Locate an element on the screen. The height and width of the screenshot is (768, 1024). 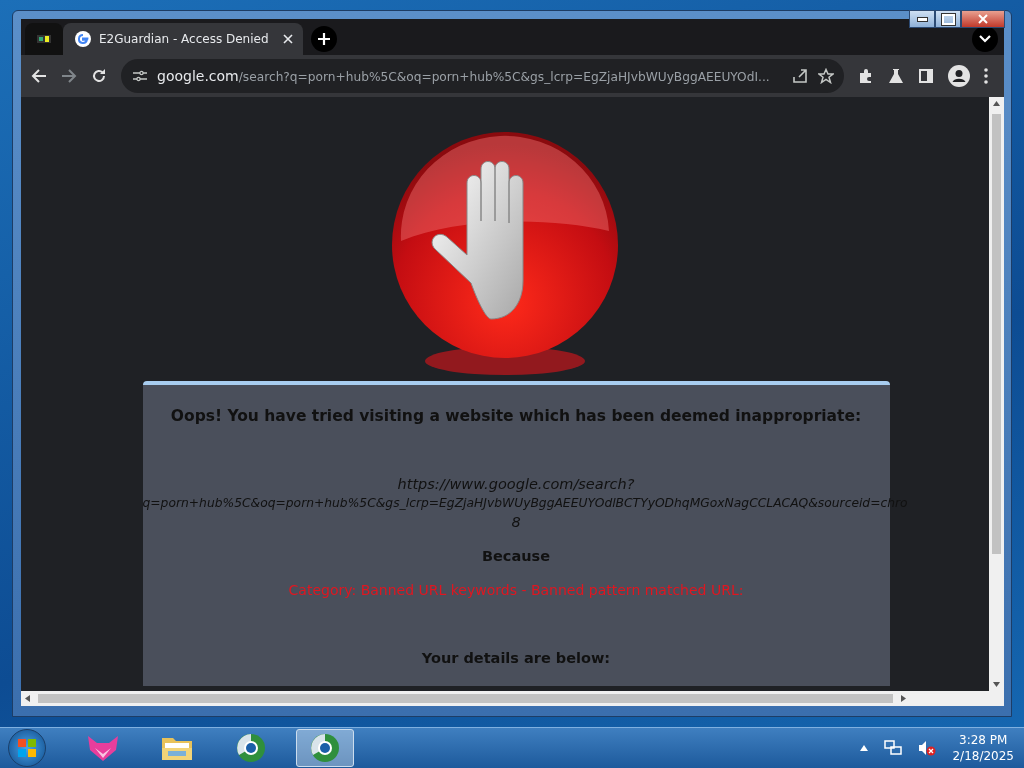
close-tab-icon is located at coordinates (288, 39).